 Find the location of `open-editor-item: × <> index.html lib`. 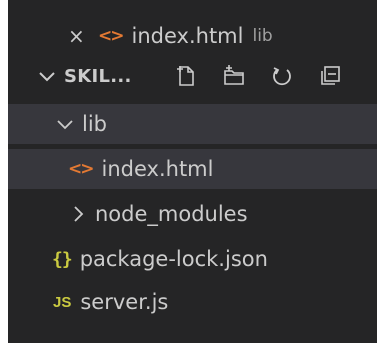

open-editor-item: × <> index.html lib is located at coordinates (192, 36).